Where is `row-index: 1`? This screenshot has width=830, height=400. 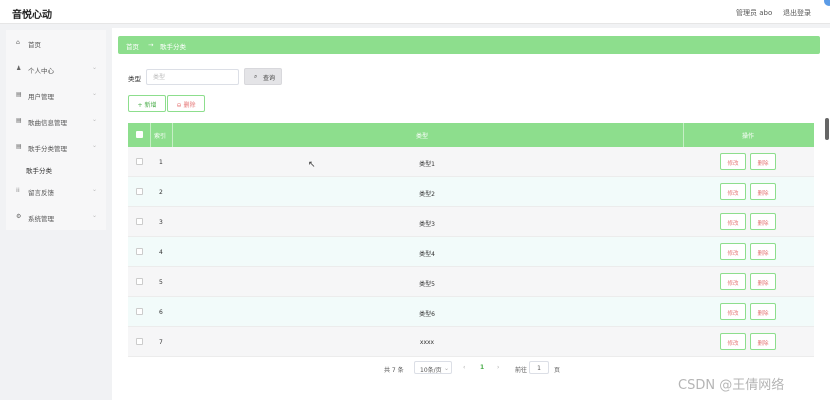
row-index: 1 is located at coordinates (161, 162).